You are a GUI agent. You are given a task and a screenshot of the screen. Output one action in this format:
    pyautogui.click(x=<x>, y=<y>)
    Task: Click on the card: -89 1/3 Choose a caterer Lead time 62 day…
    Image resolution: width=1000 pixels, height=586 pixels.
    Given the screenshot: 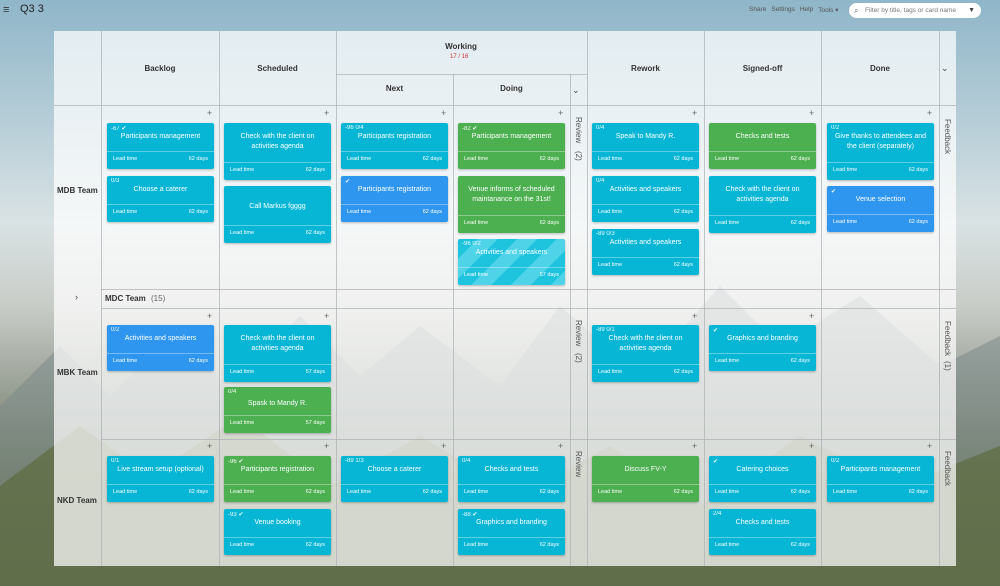 What is the action you would take?
    pyautogui.click(x=394, y=479)
    